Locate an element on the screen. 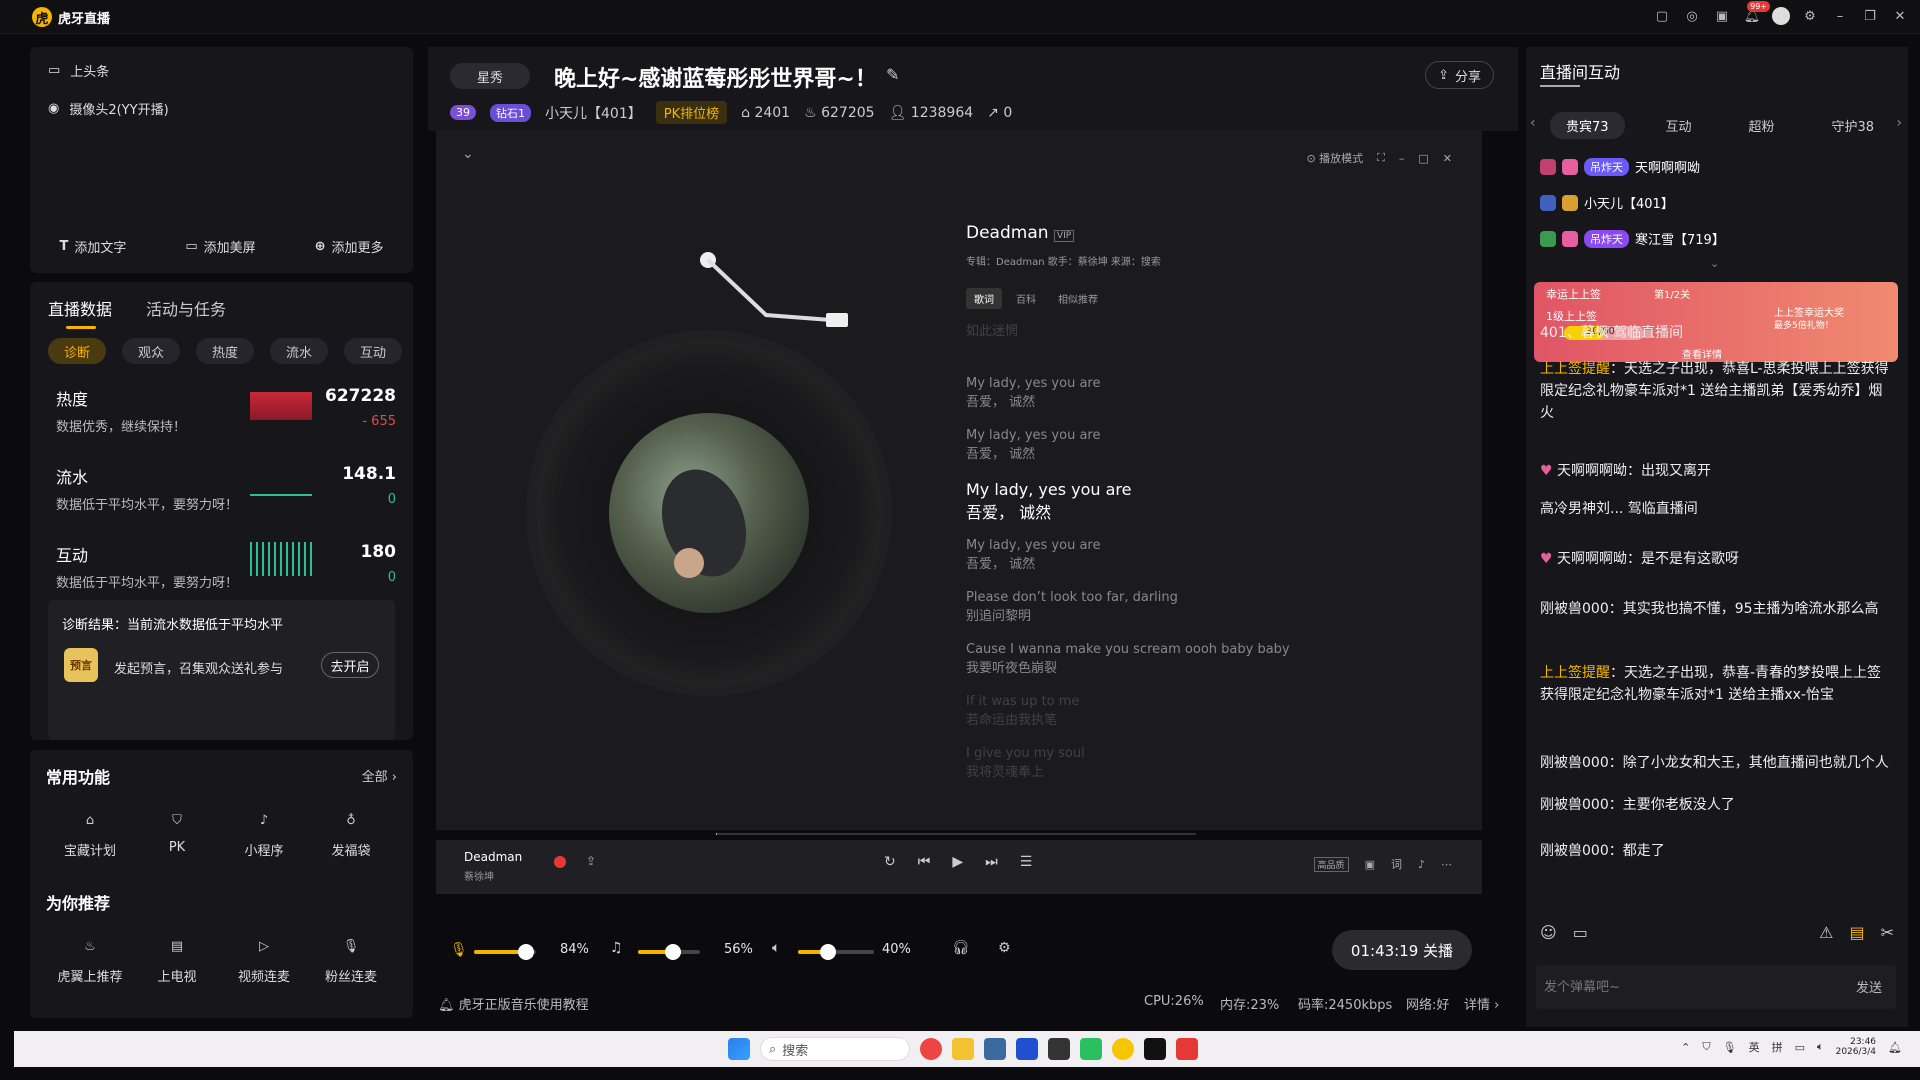 The width and height of the screenshot is (1920, 1080). volume-tray-icon: 🔈︎ is located at coordinates (1820, 1047).